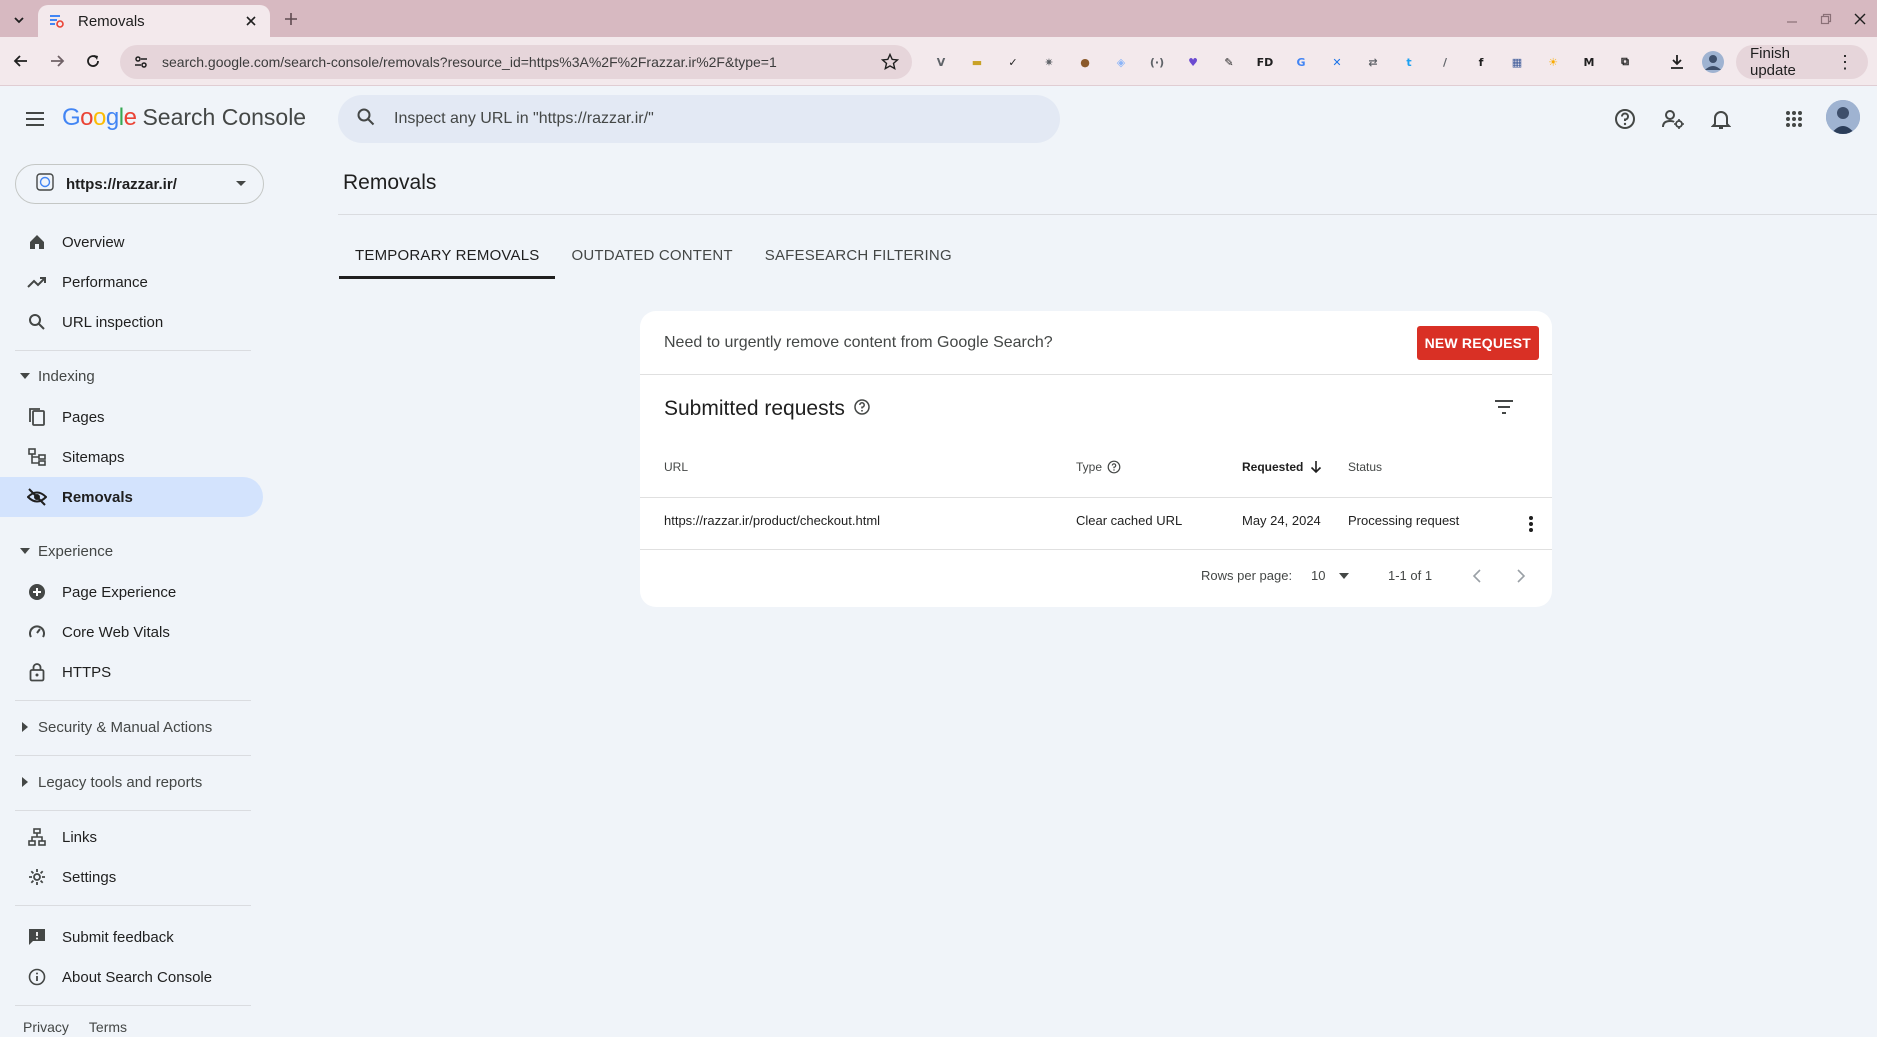 The width and height of the screenshot is (1877, 1037). I want to click on rows-per-page-select: 10, so click(1330, 575).